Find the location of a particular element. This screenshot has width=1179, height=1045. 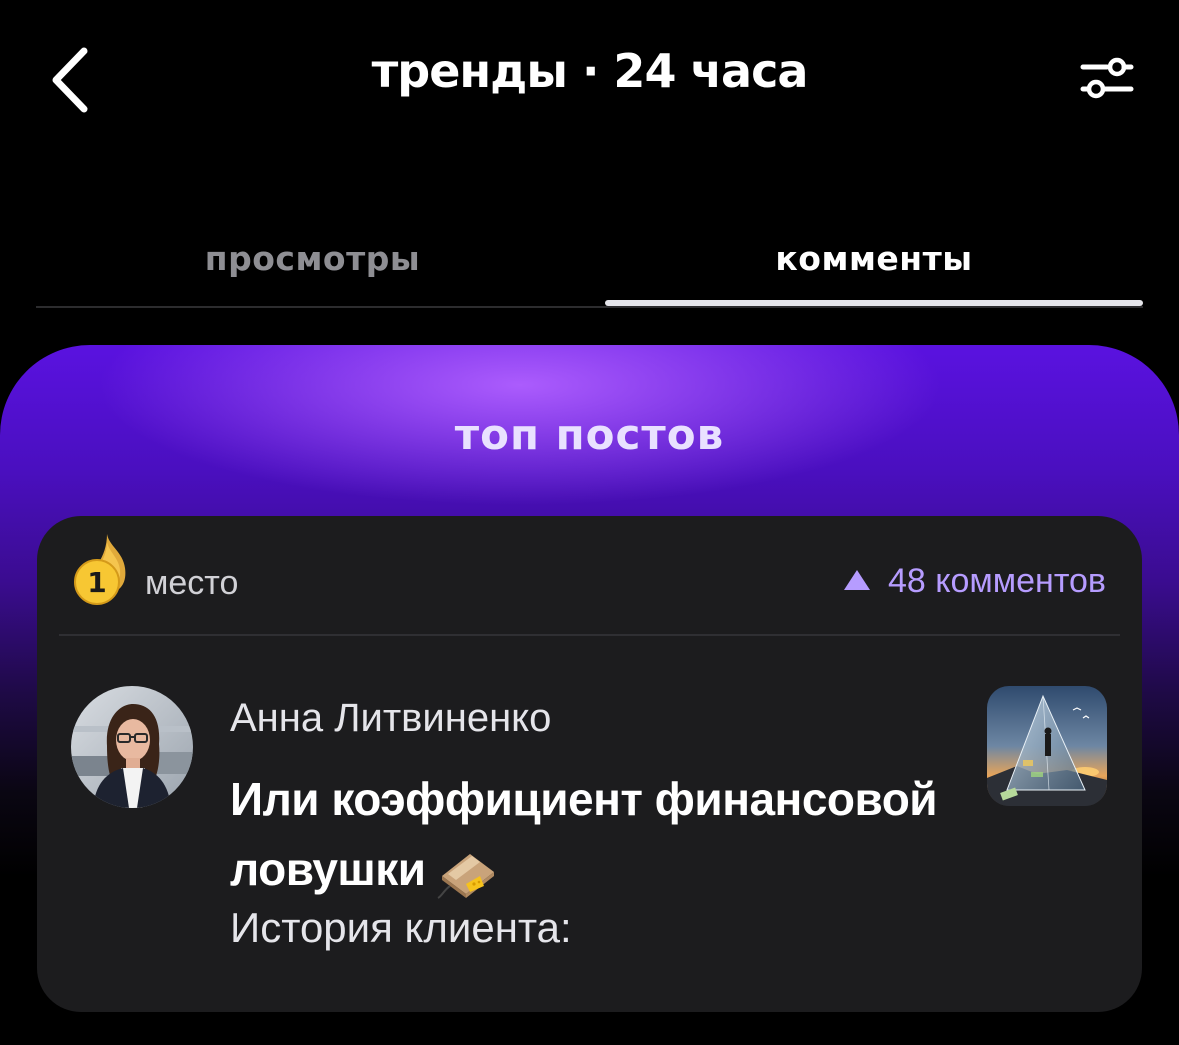

triangle-up-icon is located at coordinates (856, 579).